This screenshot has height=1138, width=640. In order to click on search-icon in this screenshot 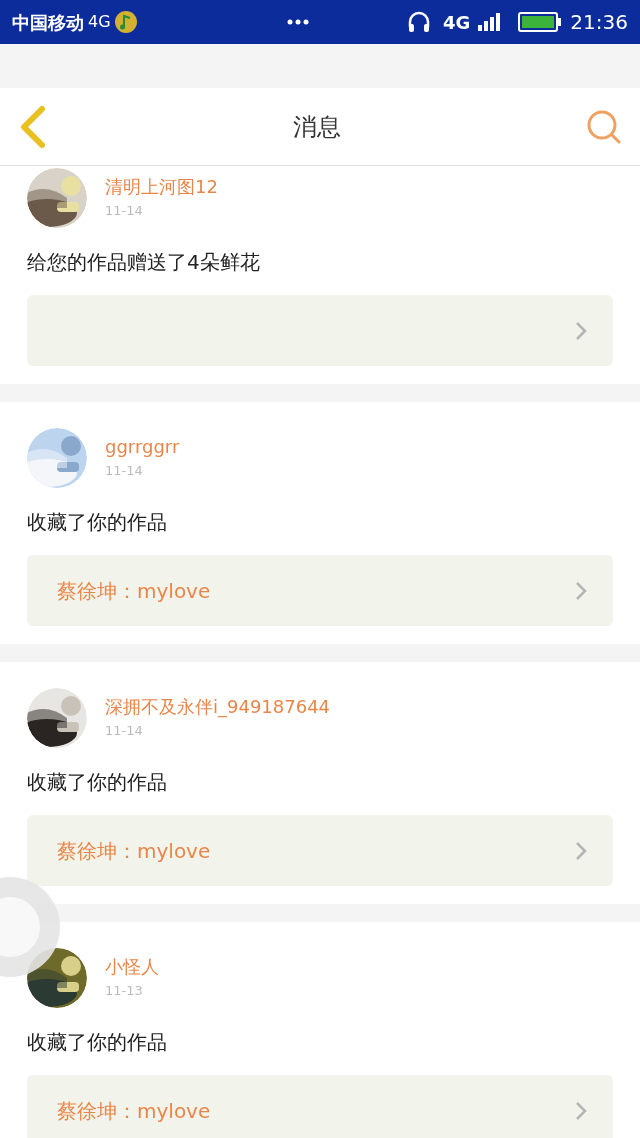, I will do `click(604, 126)`.